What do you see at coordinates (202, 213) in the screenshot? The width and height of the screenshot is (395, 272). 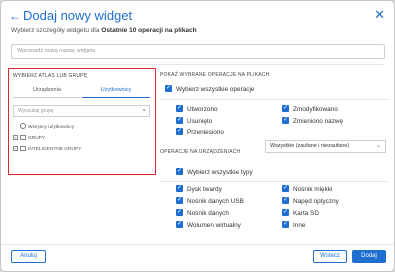 I see `type-storage-checkbox: ✓ Nośnik danych` at bounding box center [202, 213].